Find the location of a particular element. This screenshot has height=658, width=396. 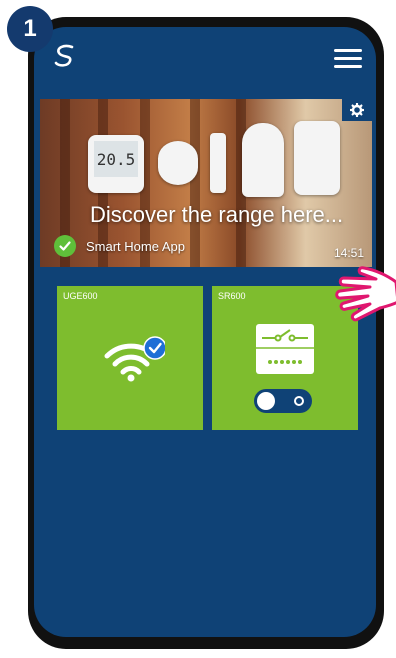

device-tile-uge600: UGE600 is located at coordinates (130, 358).